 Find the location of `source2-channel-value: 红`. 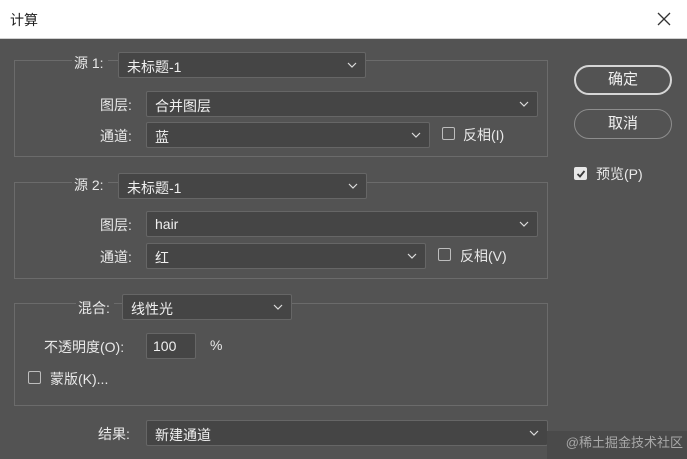

source2-channel-value: 红 is located at coordinates (162, 258).